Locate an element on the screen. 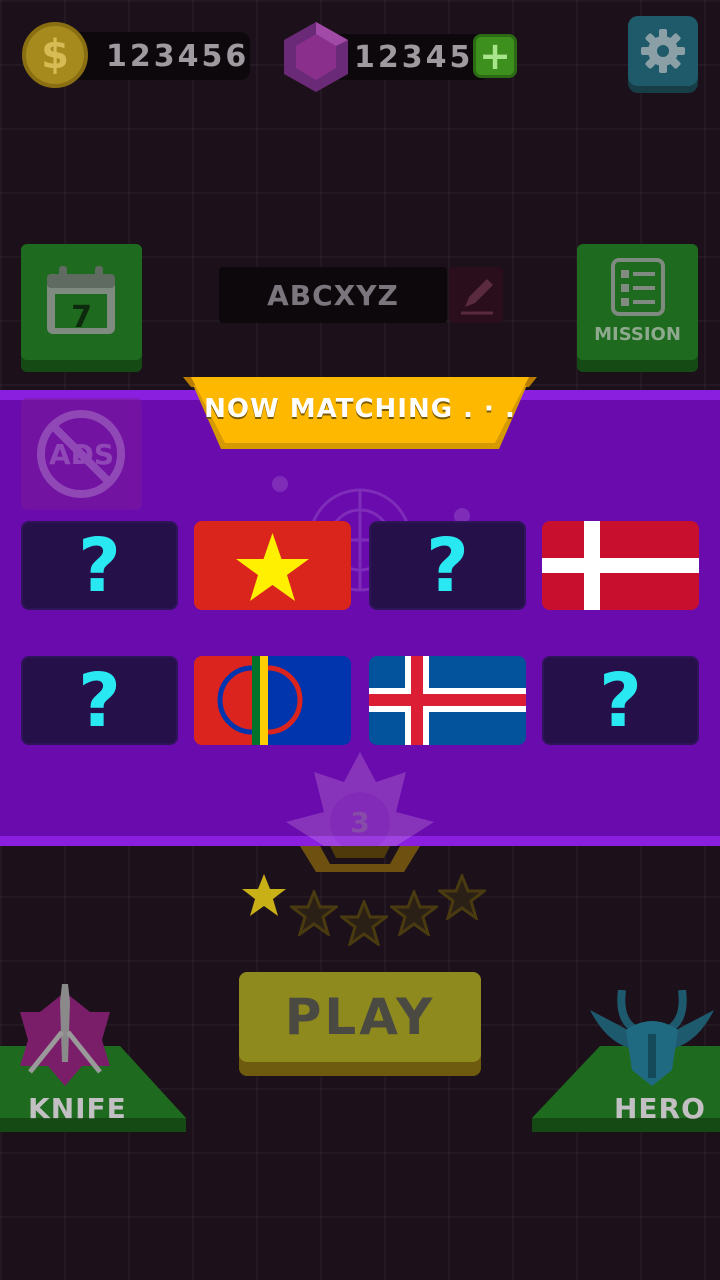 The image size is (720, 1280). player-slot-flag-denmark is located at coordinates (620, 565).